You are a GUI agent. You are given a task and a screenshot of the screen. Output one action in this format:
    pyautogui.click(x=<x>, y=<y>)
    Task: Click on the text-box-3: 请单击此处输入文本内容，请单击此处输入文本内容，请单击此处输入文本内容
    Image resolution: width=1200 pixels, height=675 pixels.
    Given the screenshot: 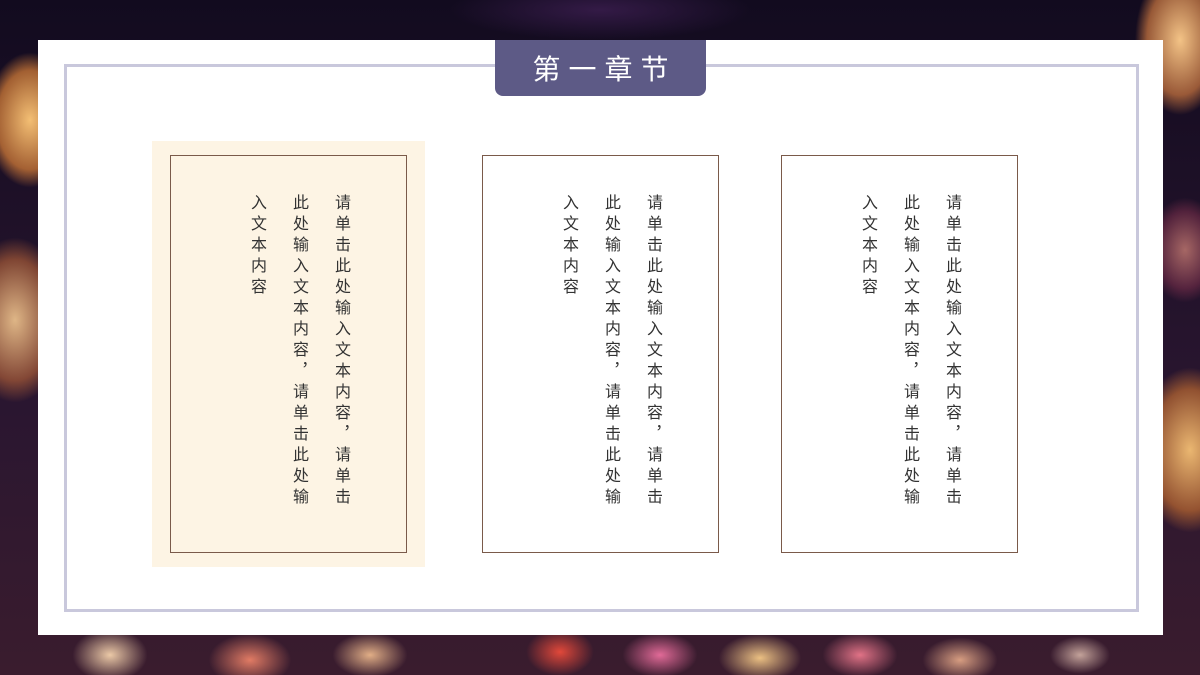 What is the action you would take?
    pyautogui.click(x=899, y=354)
    